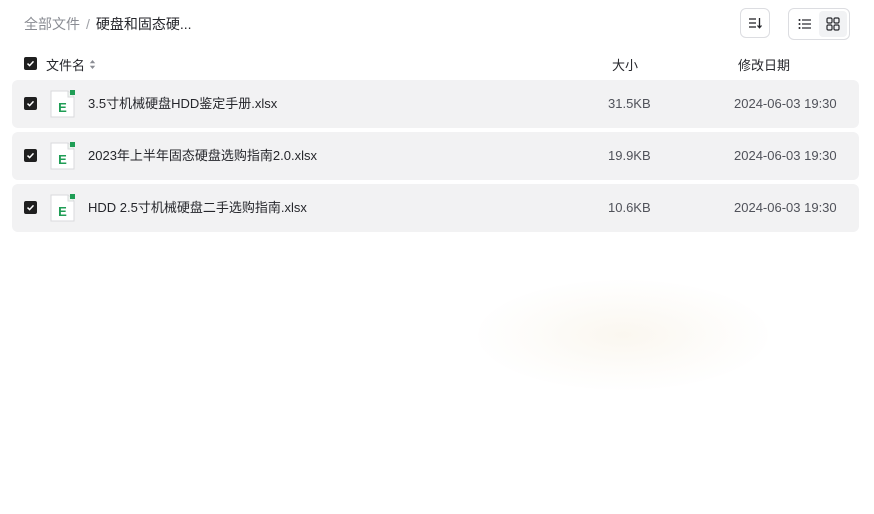 Image resolution: width=874 pixels, height=514 pixels. I want to click on name-column-label: 文件名, so click(66, 65).